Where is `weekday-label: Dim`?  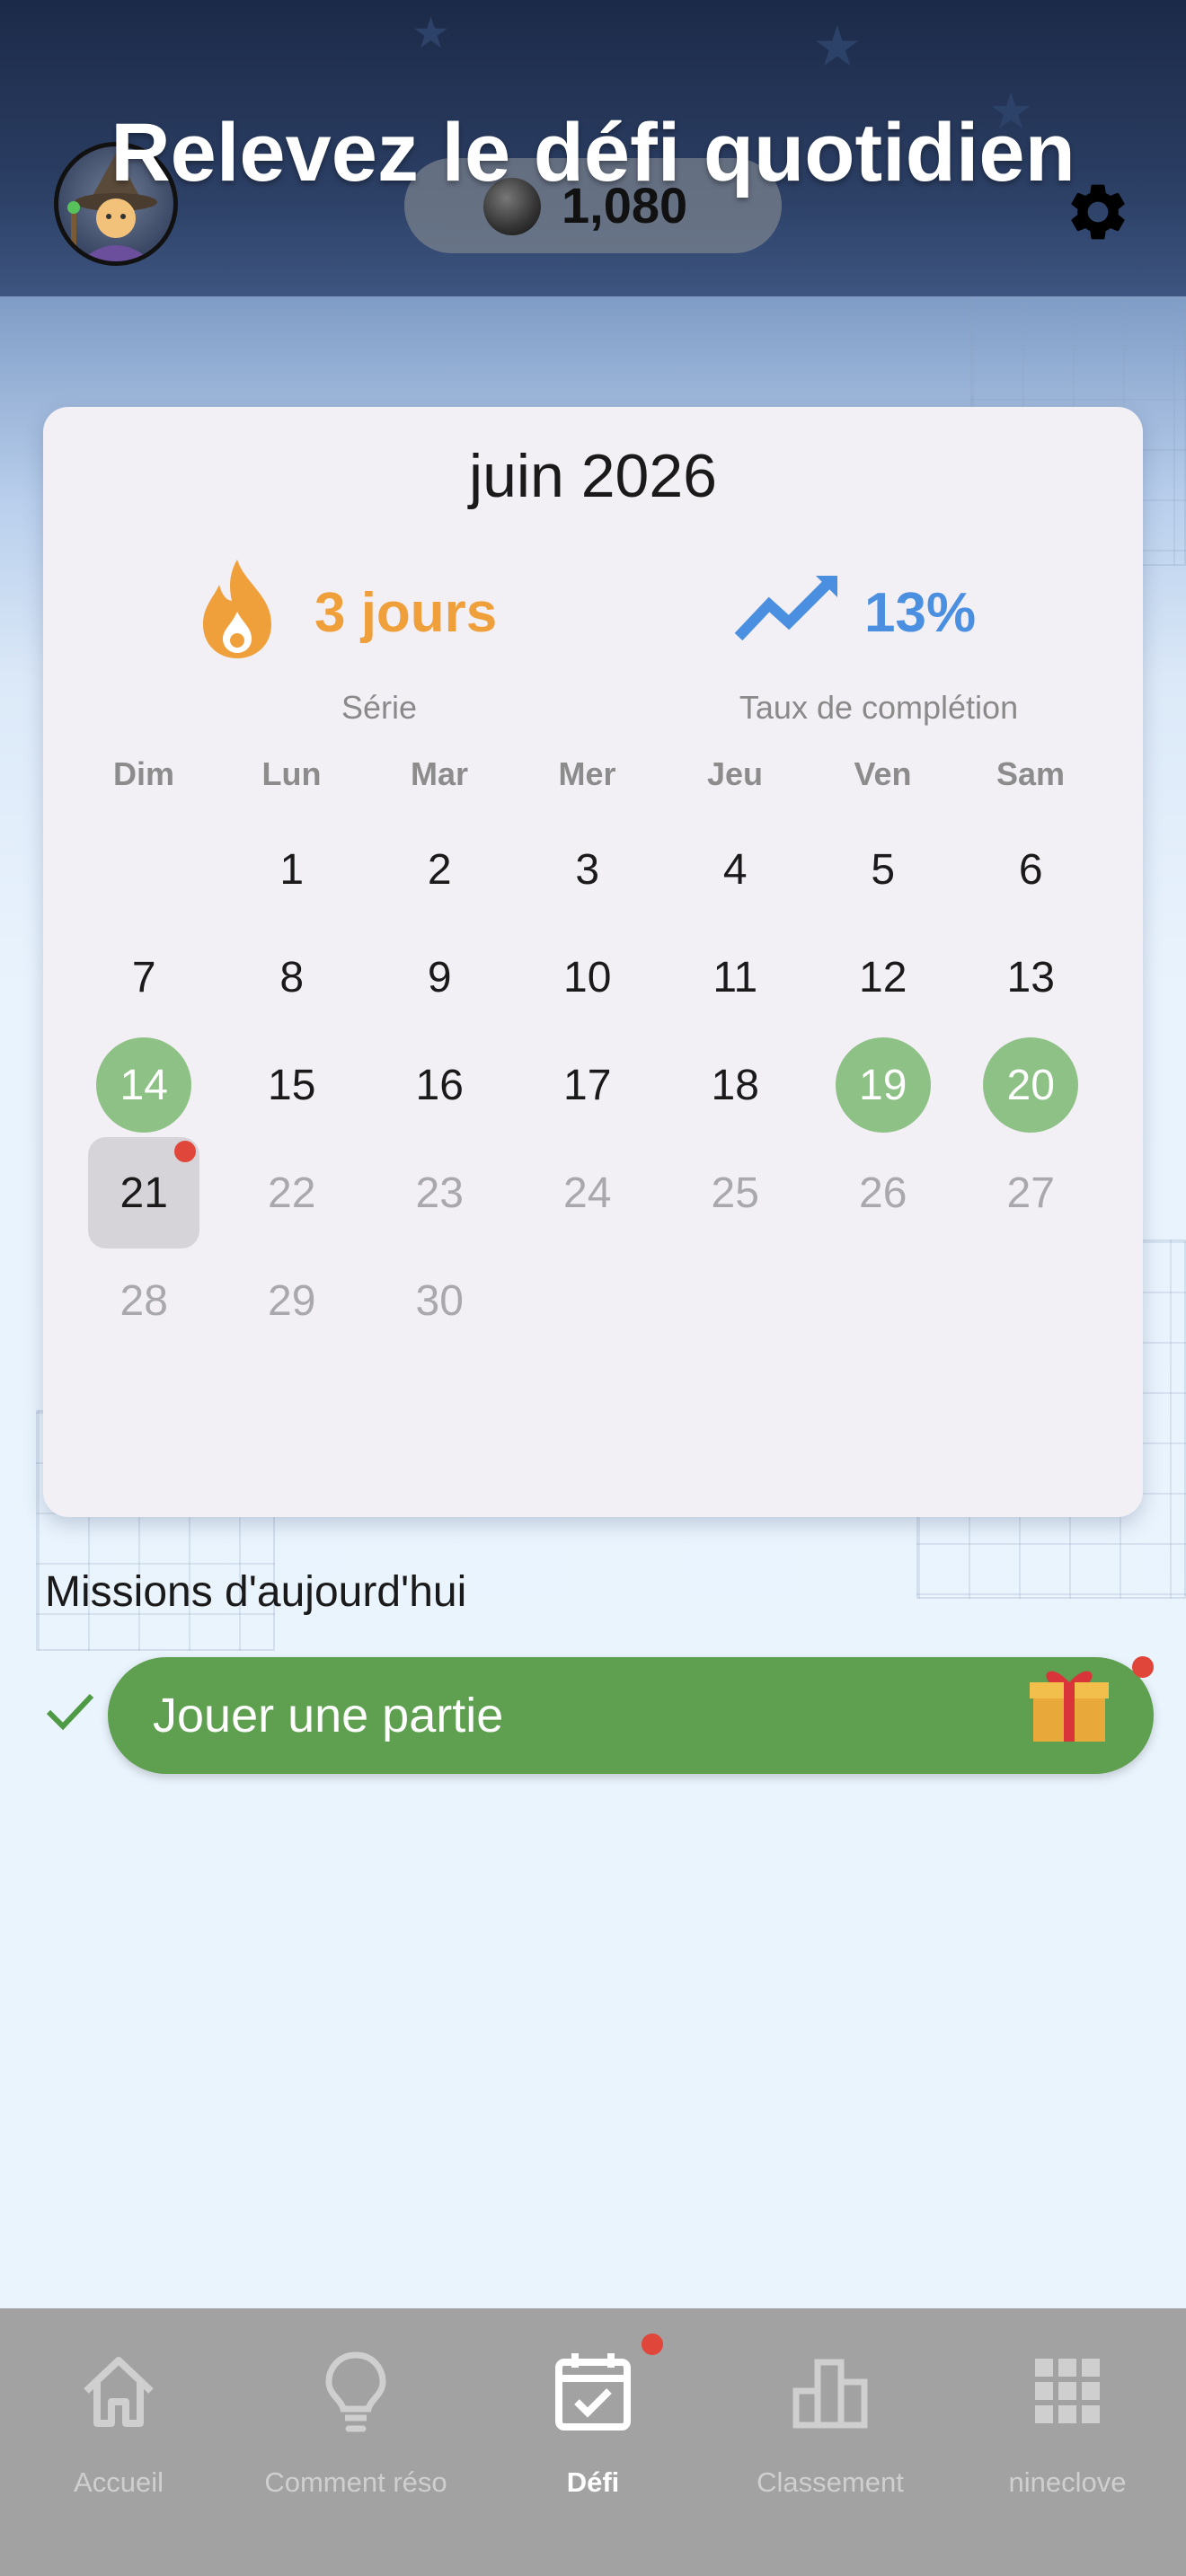 weekday-label: Dim is located at coordinates (143, 773).